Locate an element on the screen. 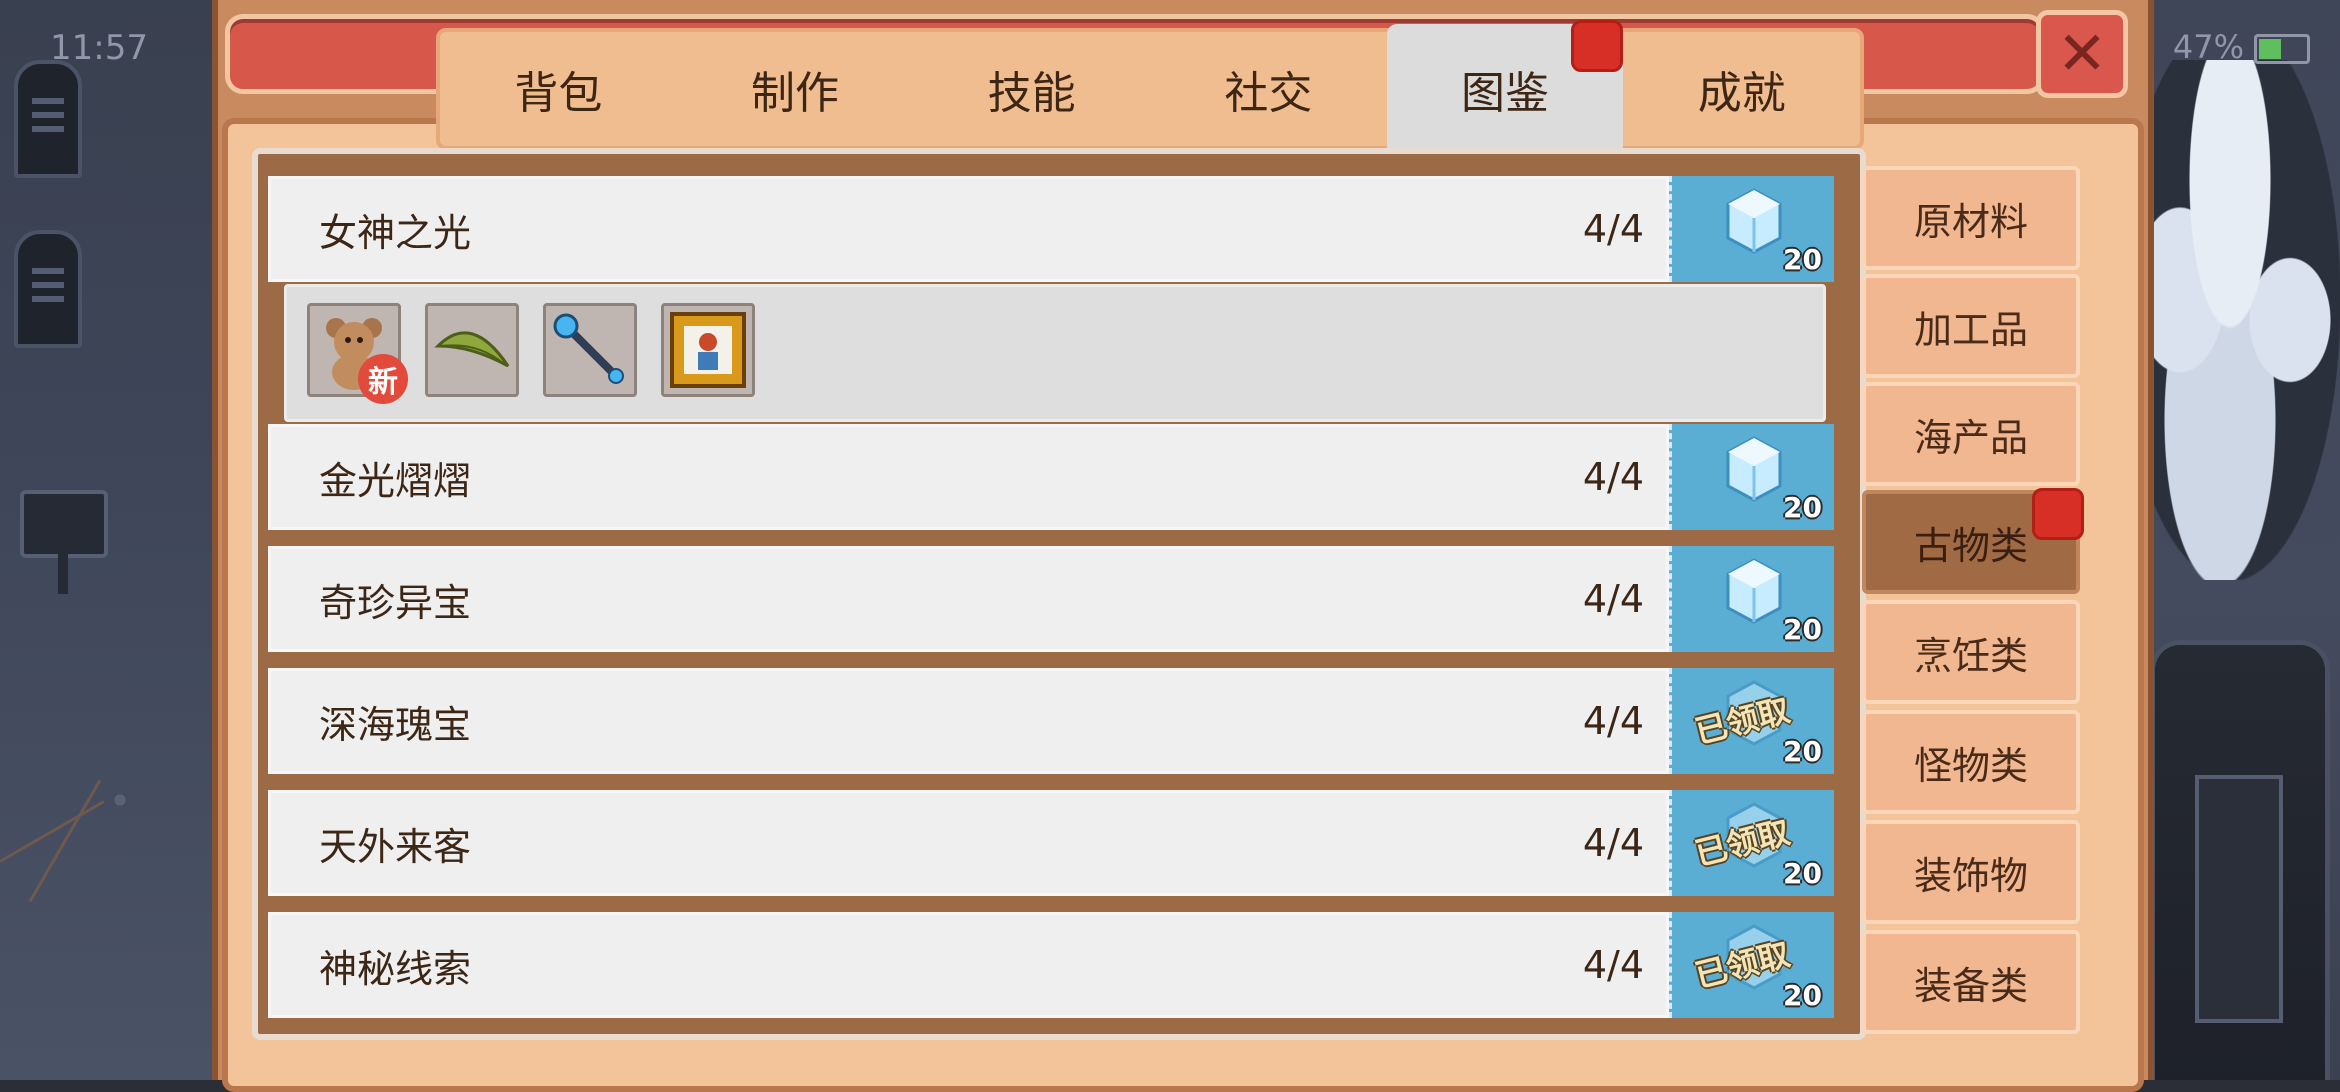 This screenshot has height=1092, width=2340. row-body: 神秘线索 4/4 is located at coordinates (968, 965).